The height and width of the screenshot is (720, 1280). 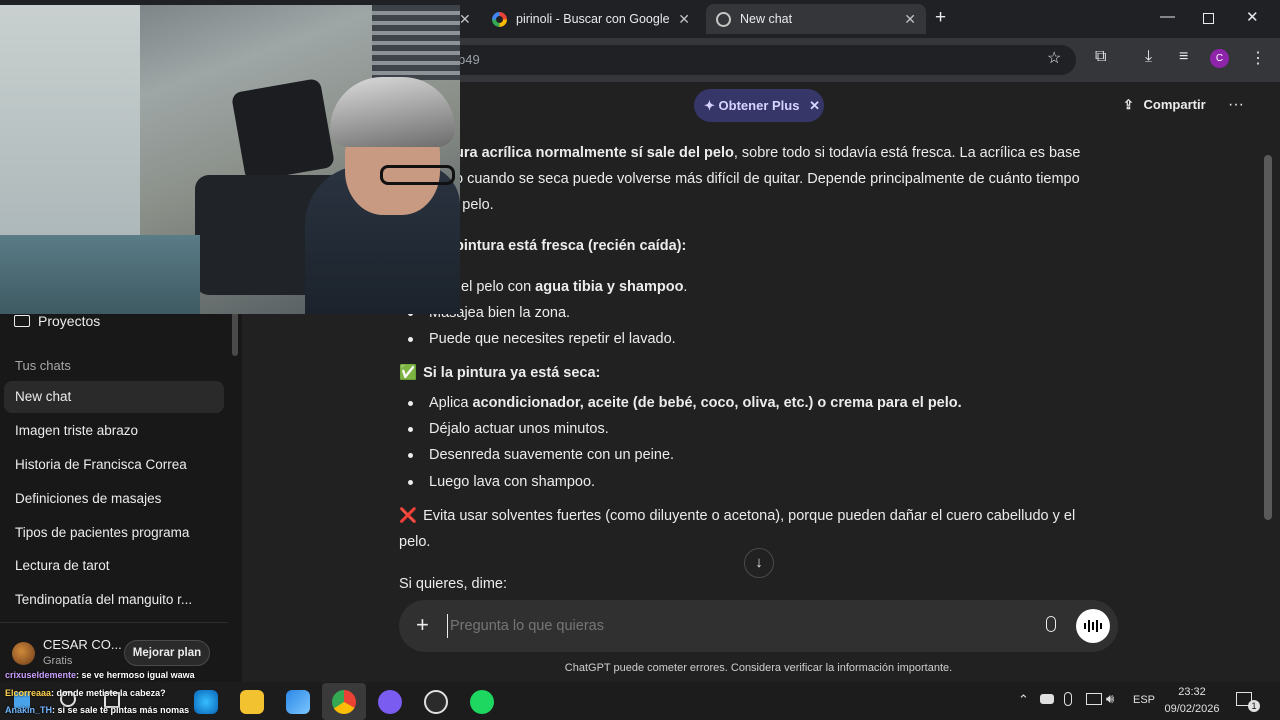 What do you see at coordinates (552, 455) in the screenshot?
I see `list-item: Desenreda suavemente con un peine.` at bounding box center [552, 455].